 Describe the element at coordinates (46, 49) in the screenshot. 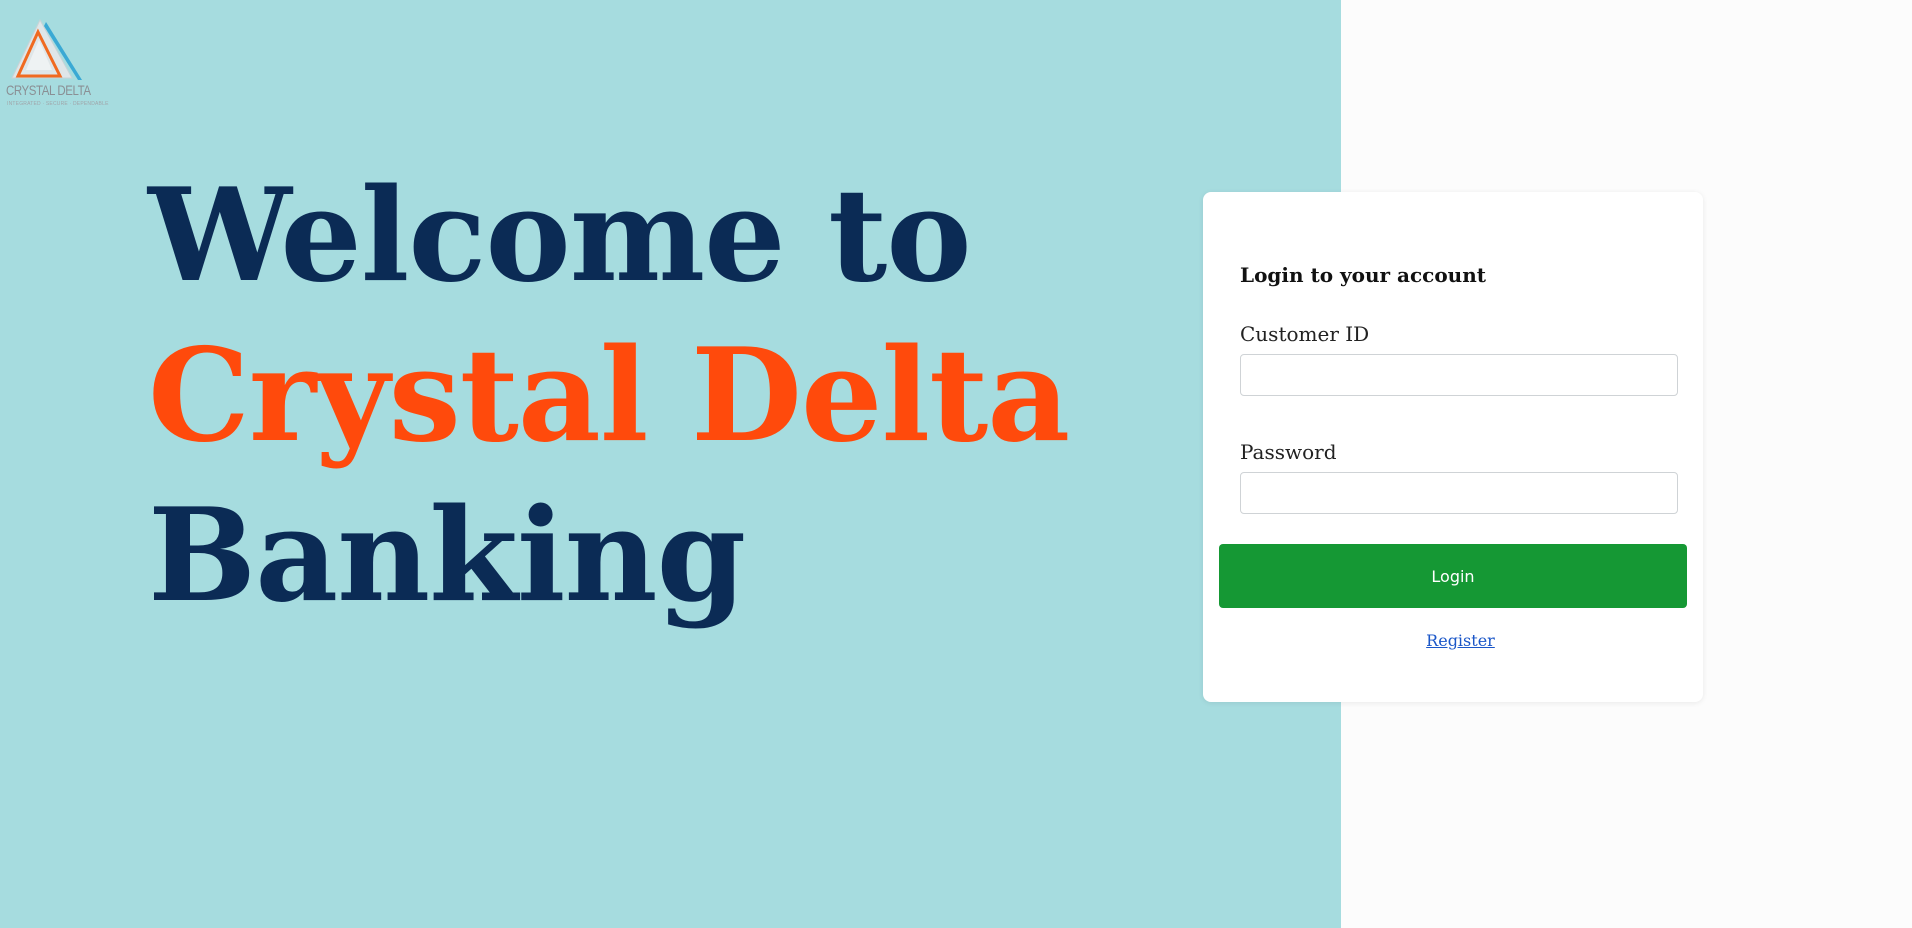

I see `triangle-logo-icon` at that location.